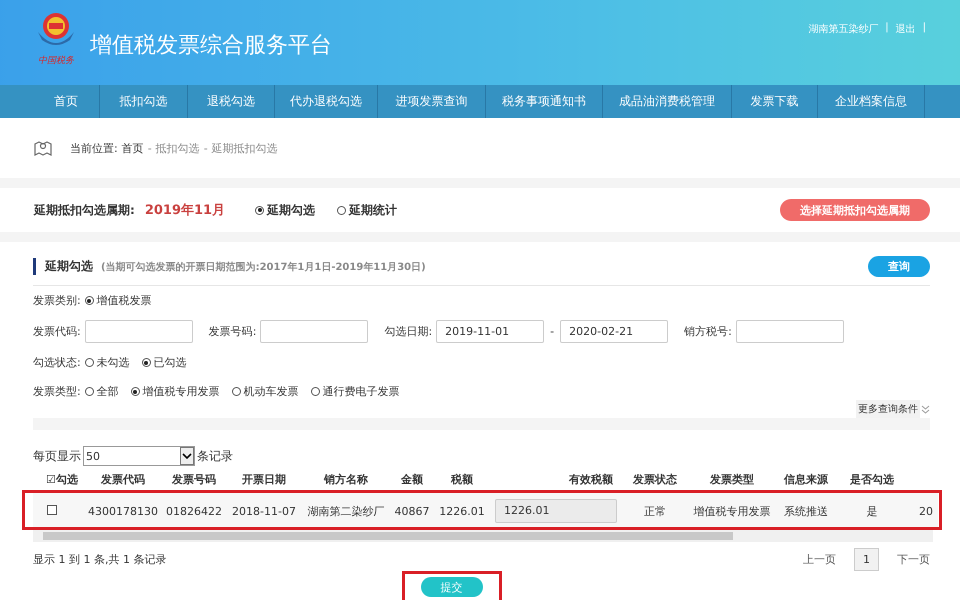  Describe the element at coordinates (732, 511) in the screenshot. I see `table-cell-text: 增值税专用发票` at that location.